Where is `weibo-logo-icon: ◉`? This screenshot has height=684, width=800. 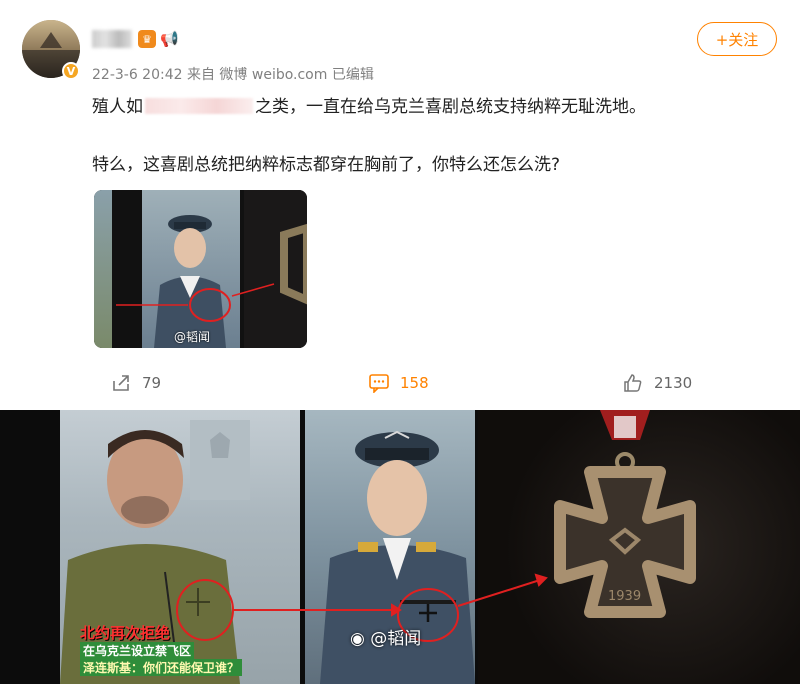
weibo-logo-icon: ◉ is located at coordinates (357, 639).